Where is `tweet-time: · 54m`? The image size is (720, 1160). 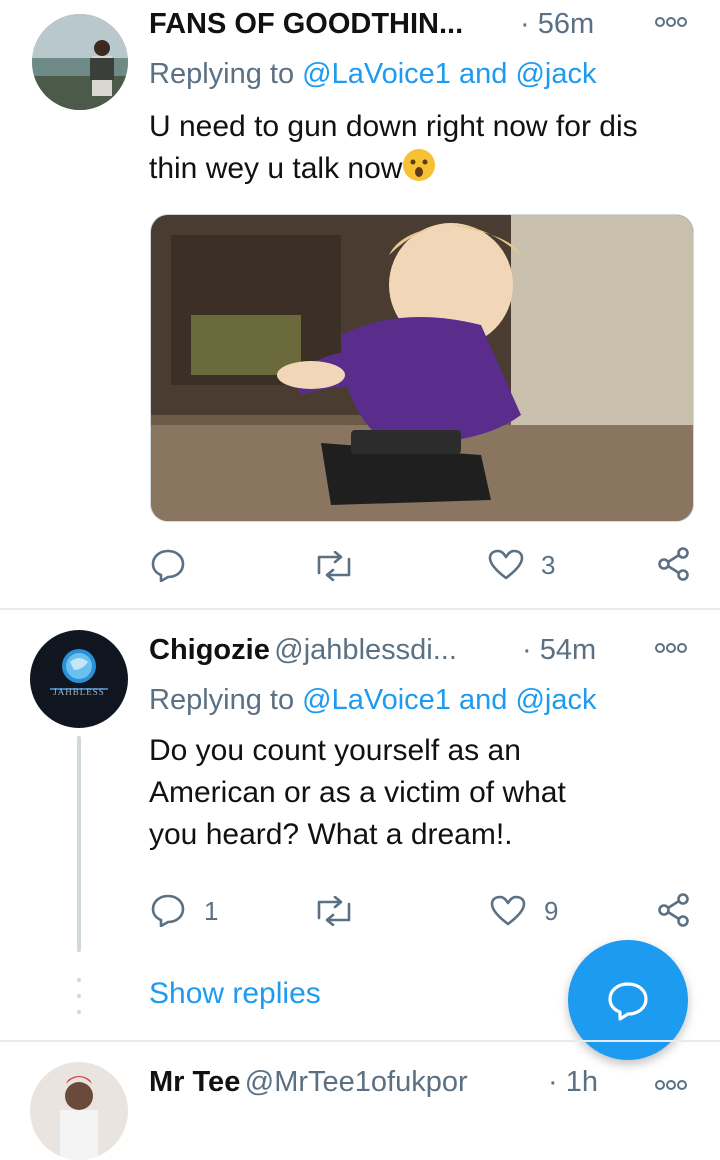 tweet-time: · 54m is located at coordinates (559, 650).